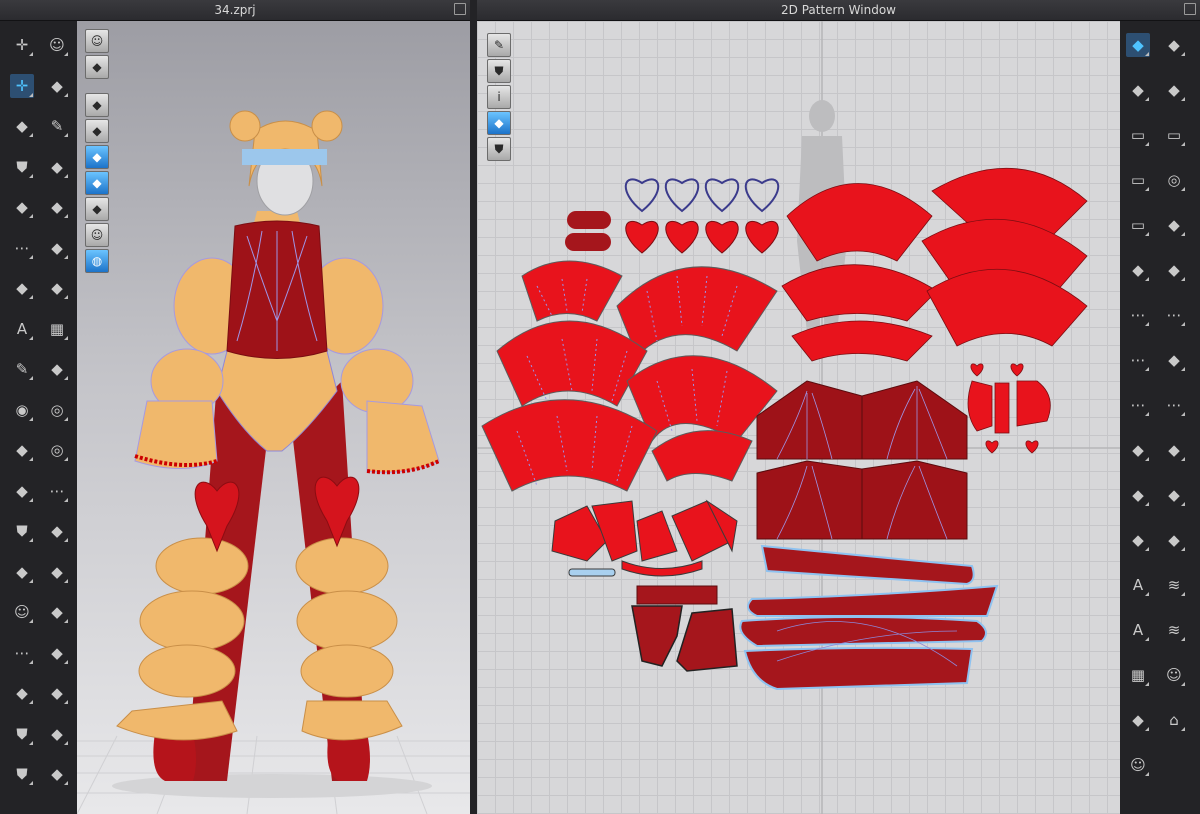  What do you see at coordinates (1138, 765) in the screenshot?
I see `avatar-2d-icon: ☺` at bounding box center [1138, 765].